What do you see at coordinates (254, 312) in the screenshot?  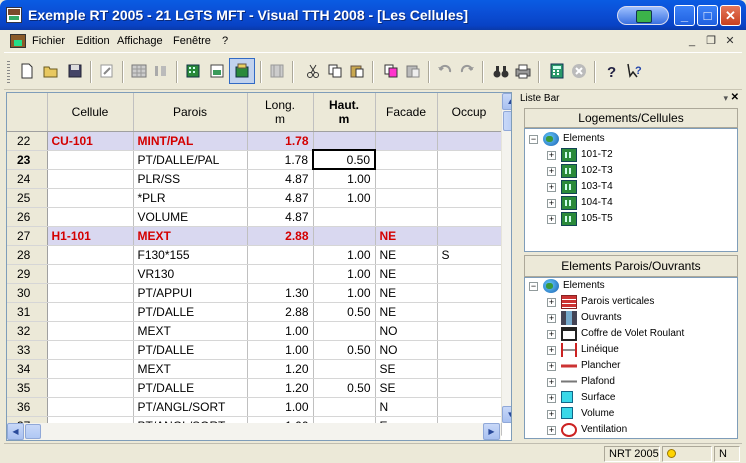 I see `table-row: 31 PT/DALLE 2.88 0.50 NE` at bounding box center [254, 312].